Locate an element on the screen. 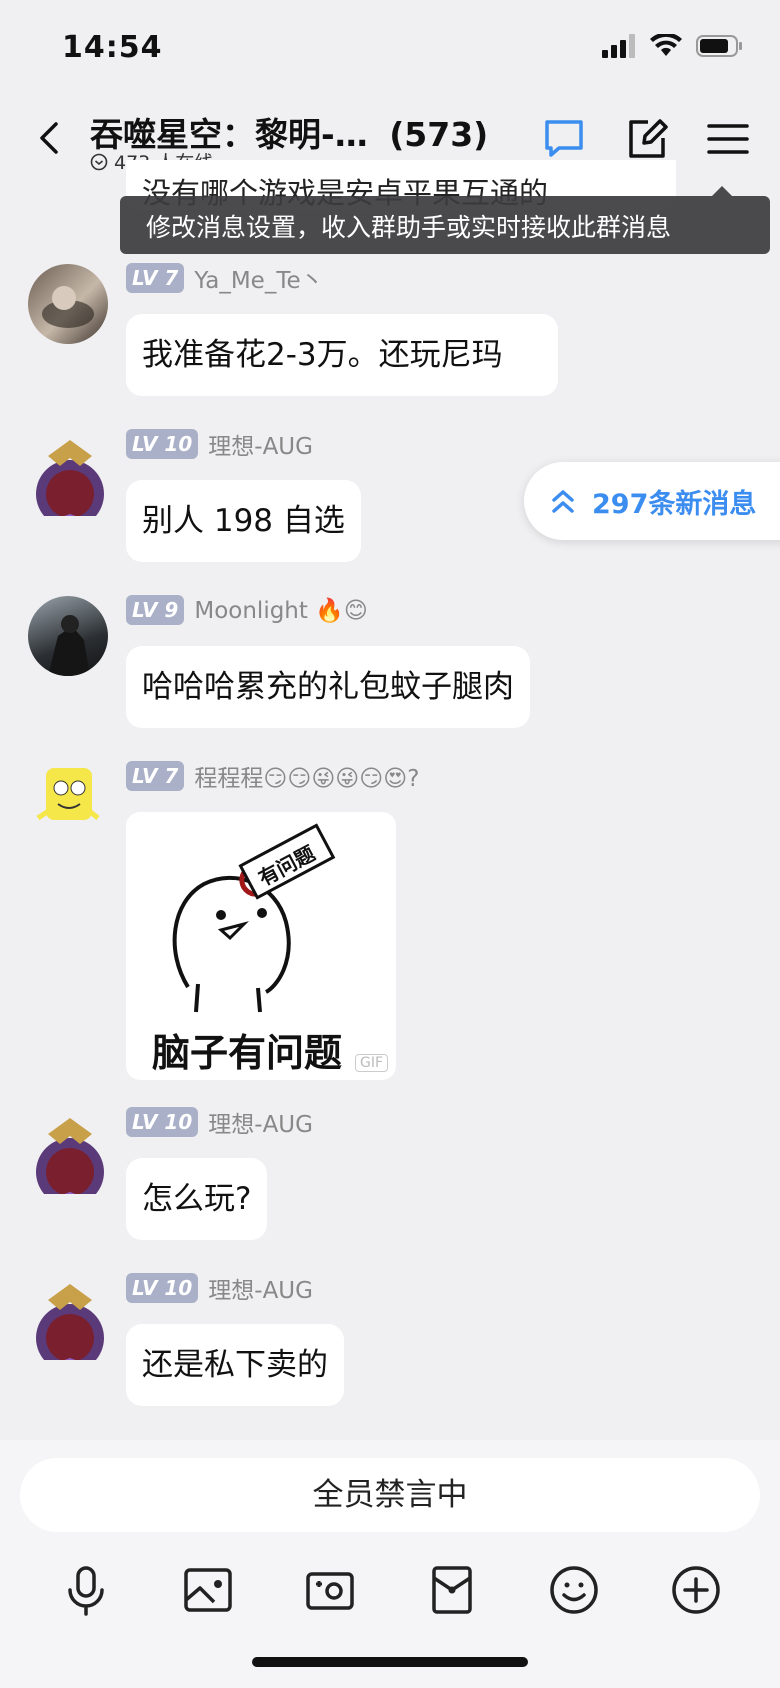 The height and width of the screenshot is (1688, 780). message-bubble: 哈哈哈累充的礼包蚊子腿肉 is located at coordinates (328, 687).